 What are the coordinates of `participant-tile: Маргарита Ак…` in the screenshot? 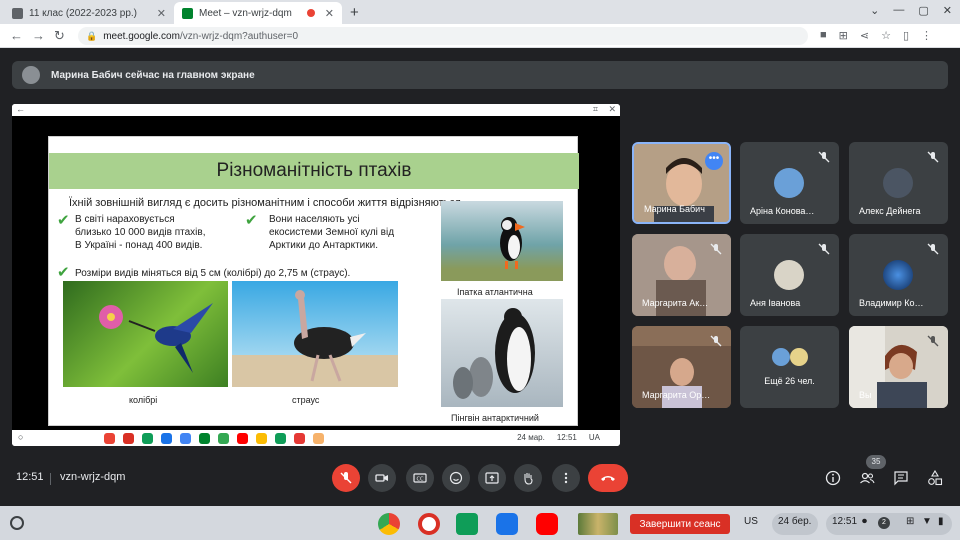 It's located at (681, 275).